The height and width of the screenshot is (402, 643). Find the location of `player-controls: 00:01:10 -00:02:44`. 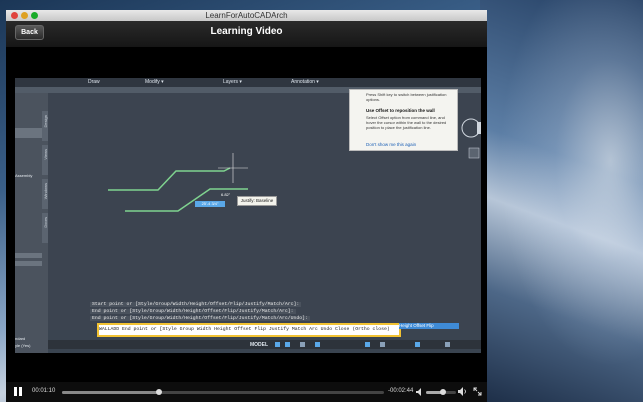

player-controls: 00:01:10 -00:02:44 is located at coordinates (246, 392).